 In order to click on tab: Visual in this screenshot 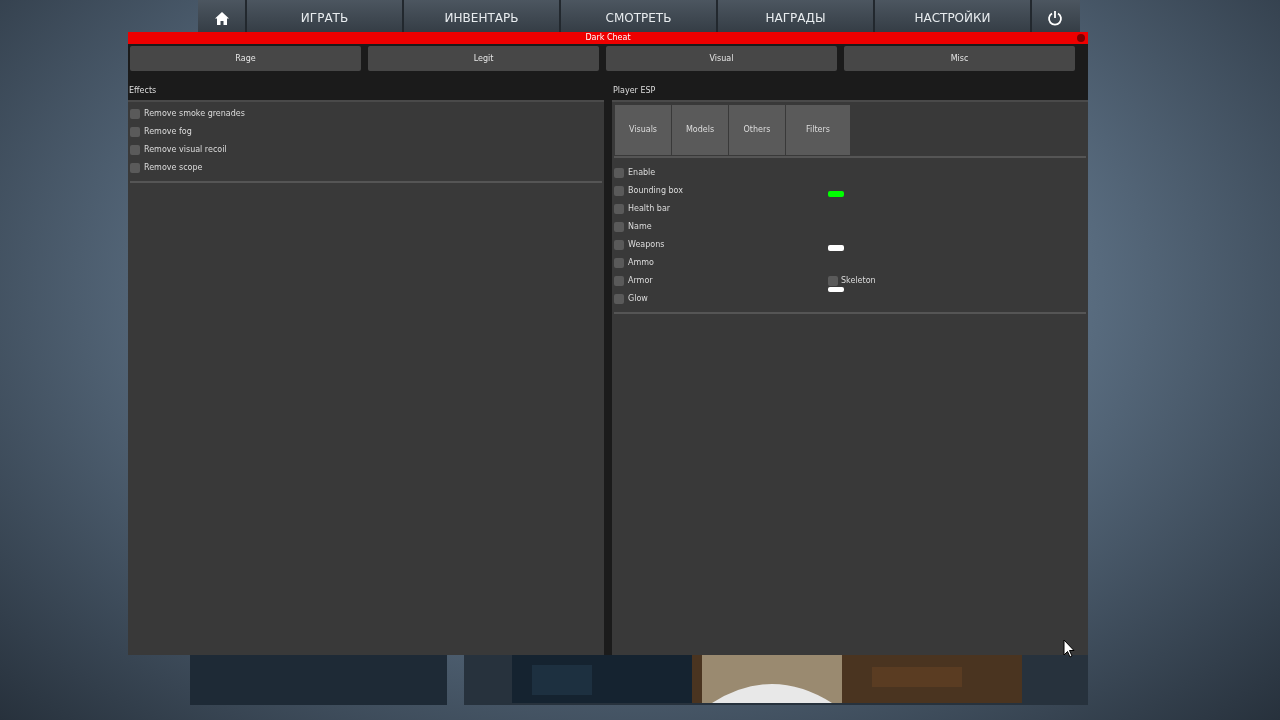, I will do `click(721, 58)`.